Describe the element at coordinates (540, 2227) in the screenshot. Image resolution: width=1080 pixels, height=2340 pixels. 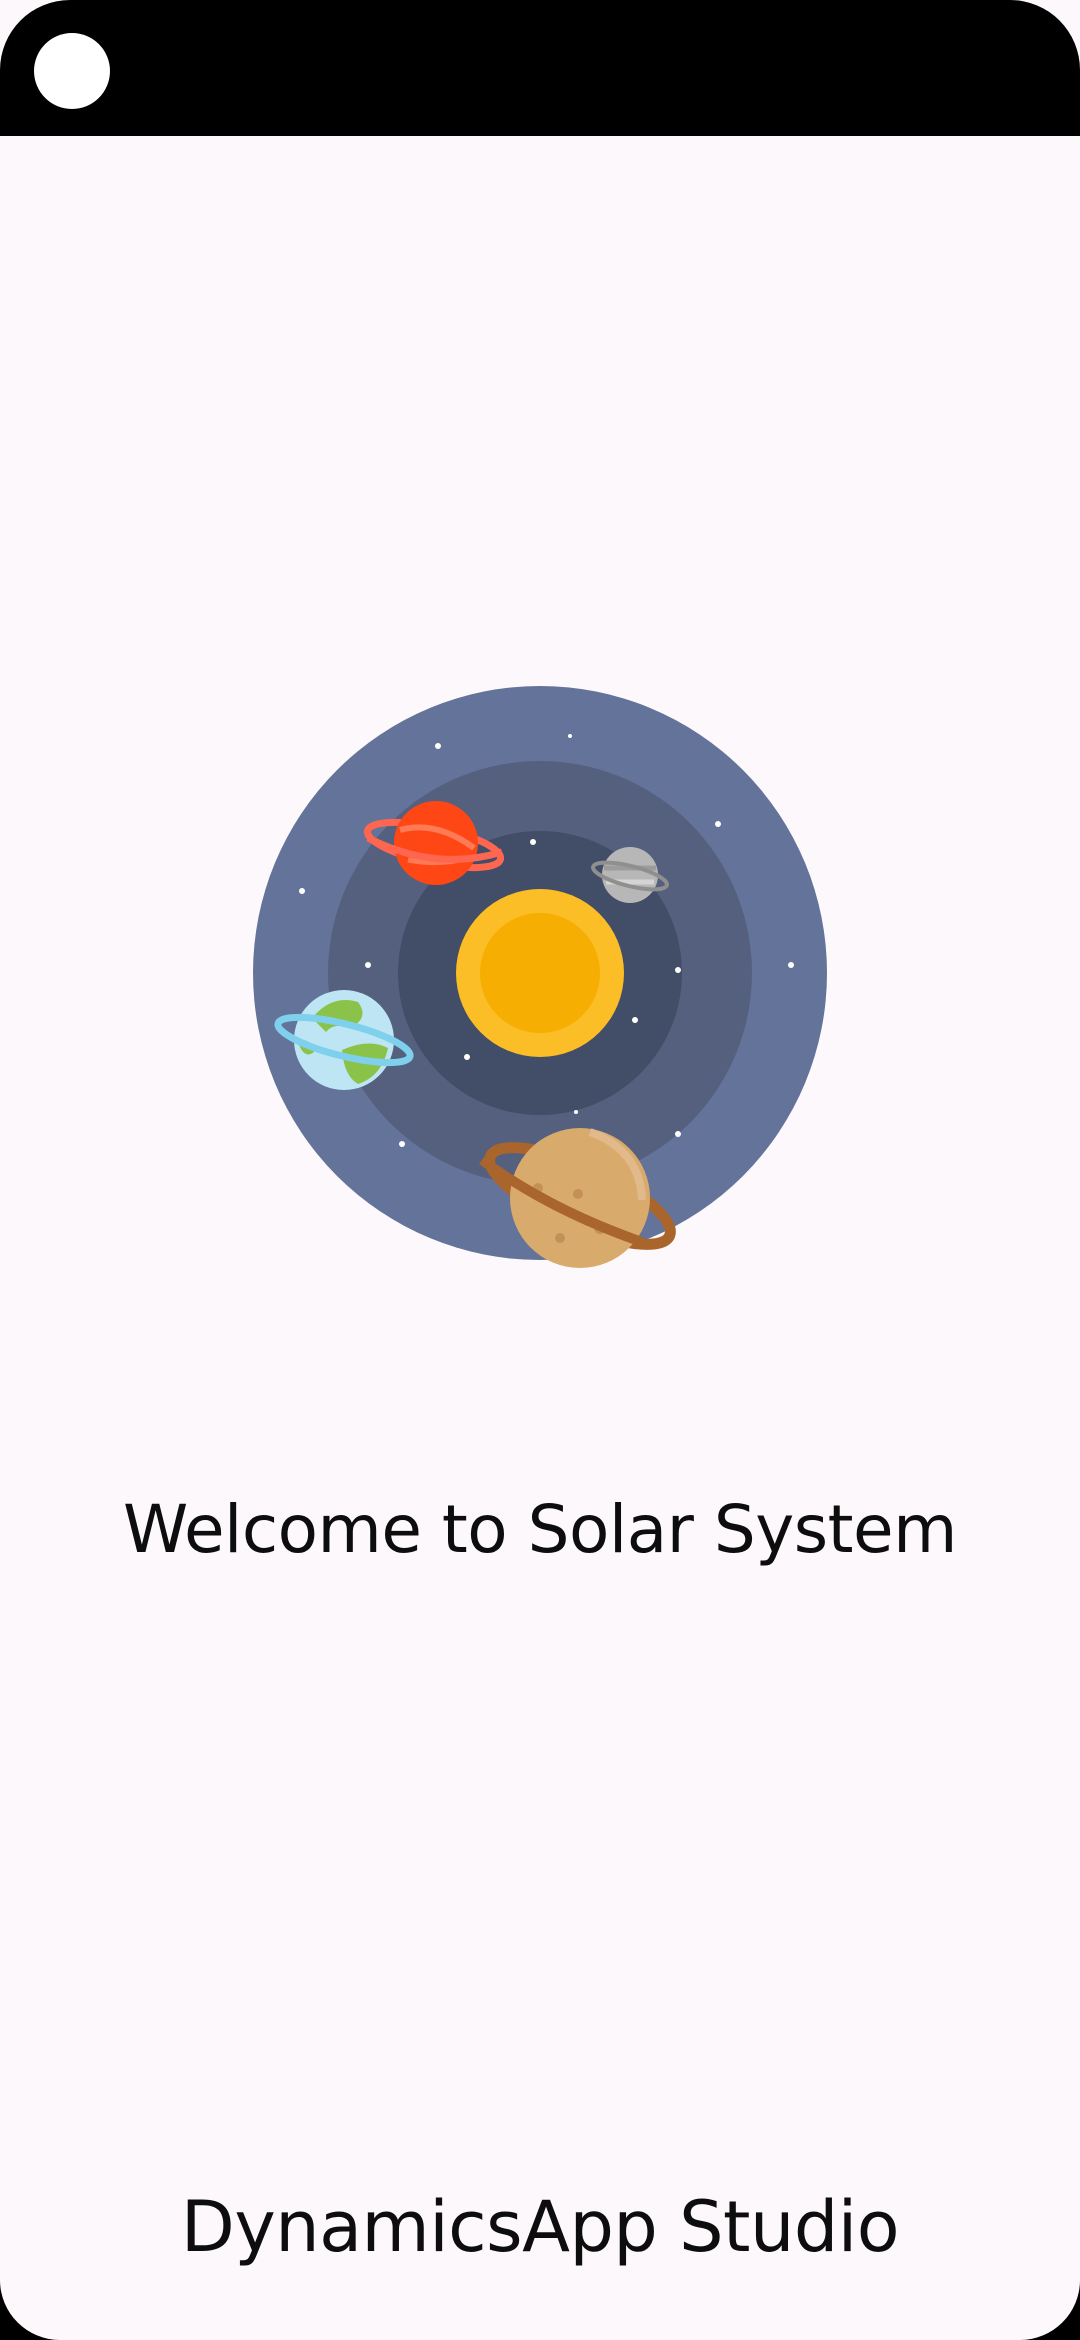
I see `studio-brand-label: DynamicsApp Studio` at that location.